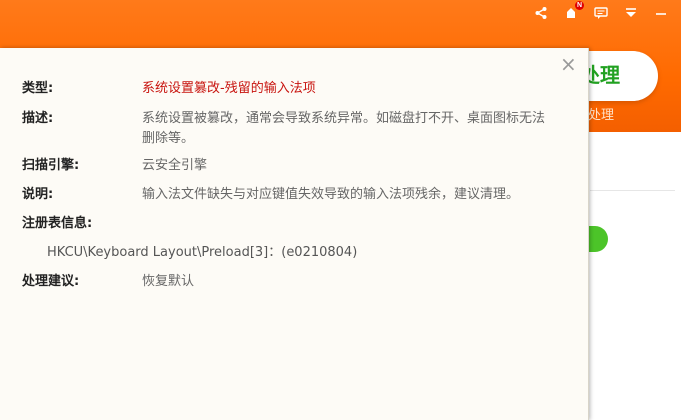 The width and height of the screenshot is (681, 420). Describe the element at coordinates (541, 13) in the screenshot. I see `share-icon` at that location.